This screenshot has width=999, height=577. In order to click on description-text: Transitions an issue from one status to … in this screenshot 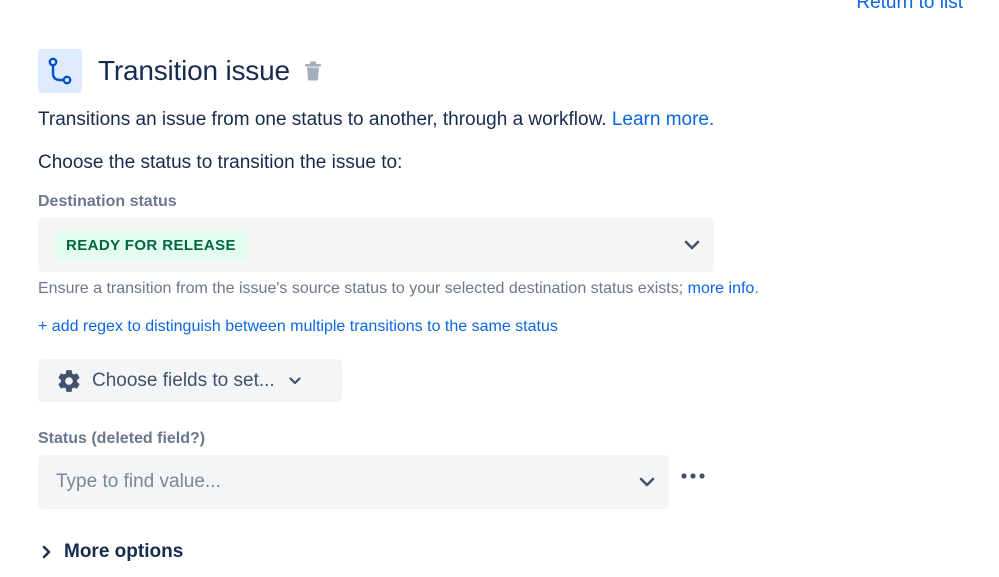, I will do `click(322, 119)`.